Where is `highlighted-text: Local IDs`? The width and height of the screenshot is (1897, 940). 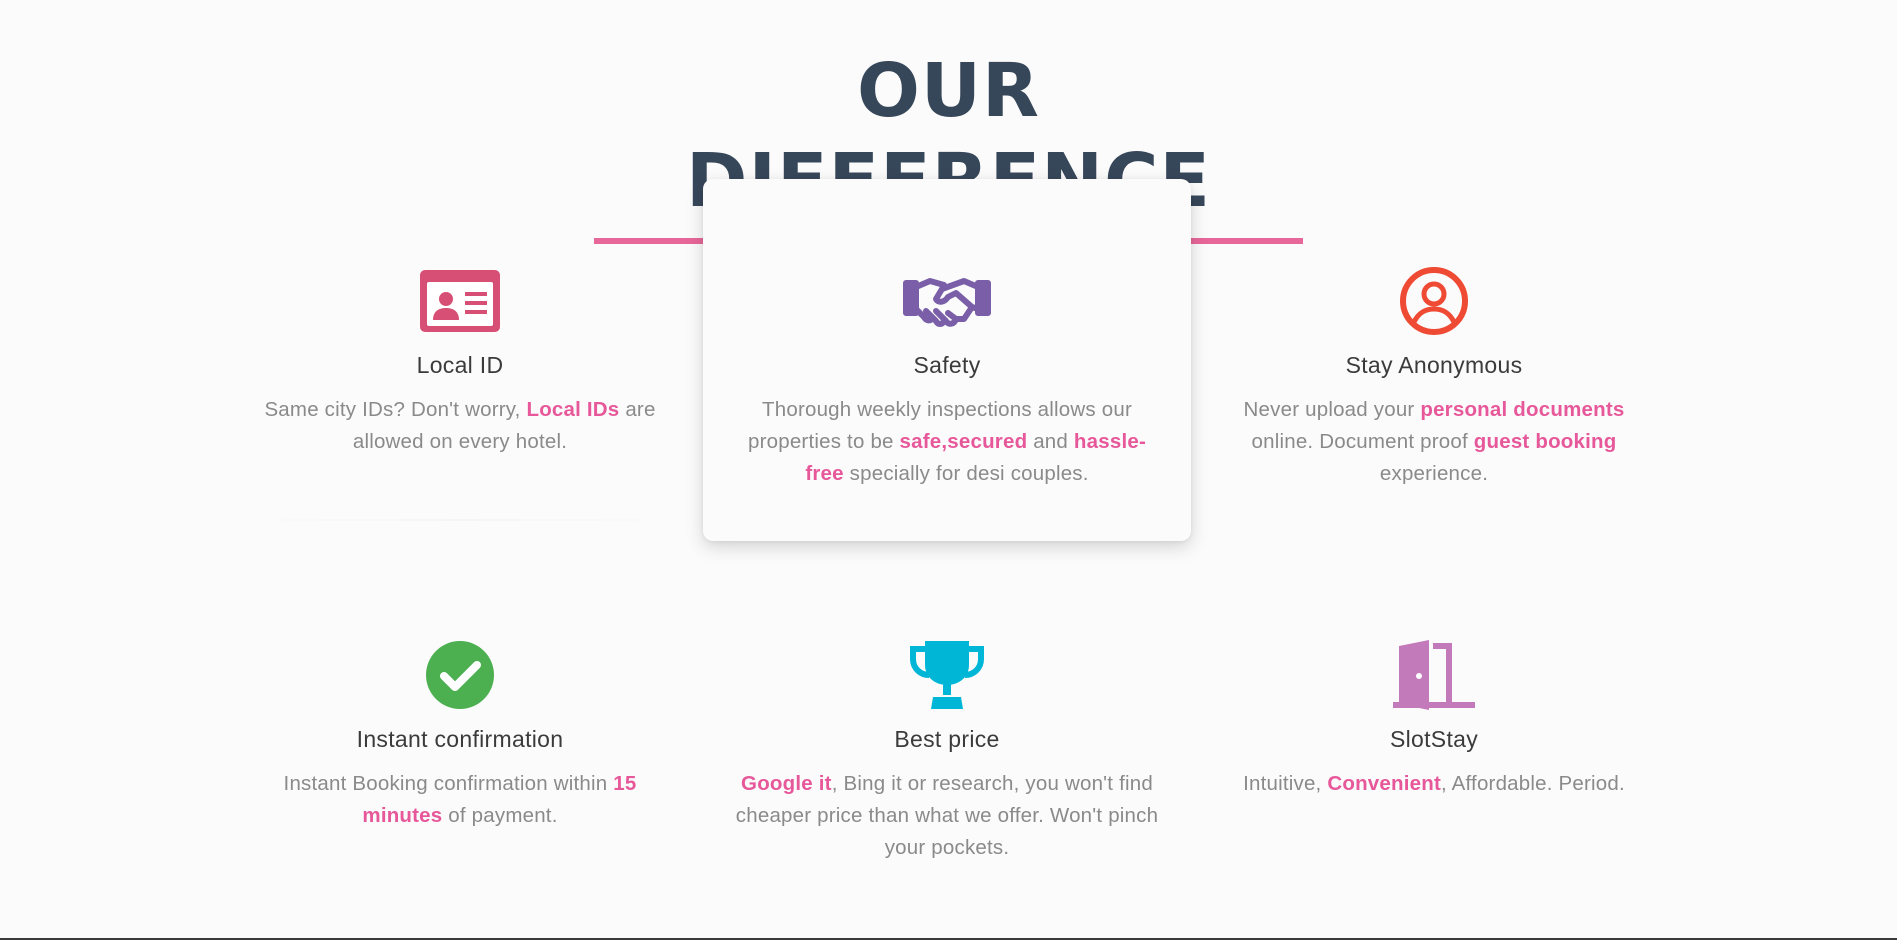
highlighted-text: Local IDs is located at coordinates (573, 409).